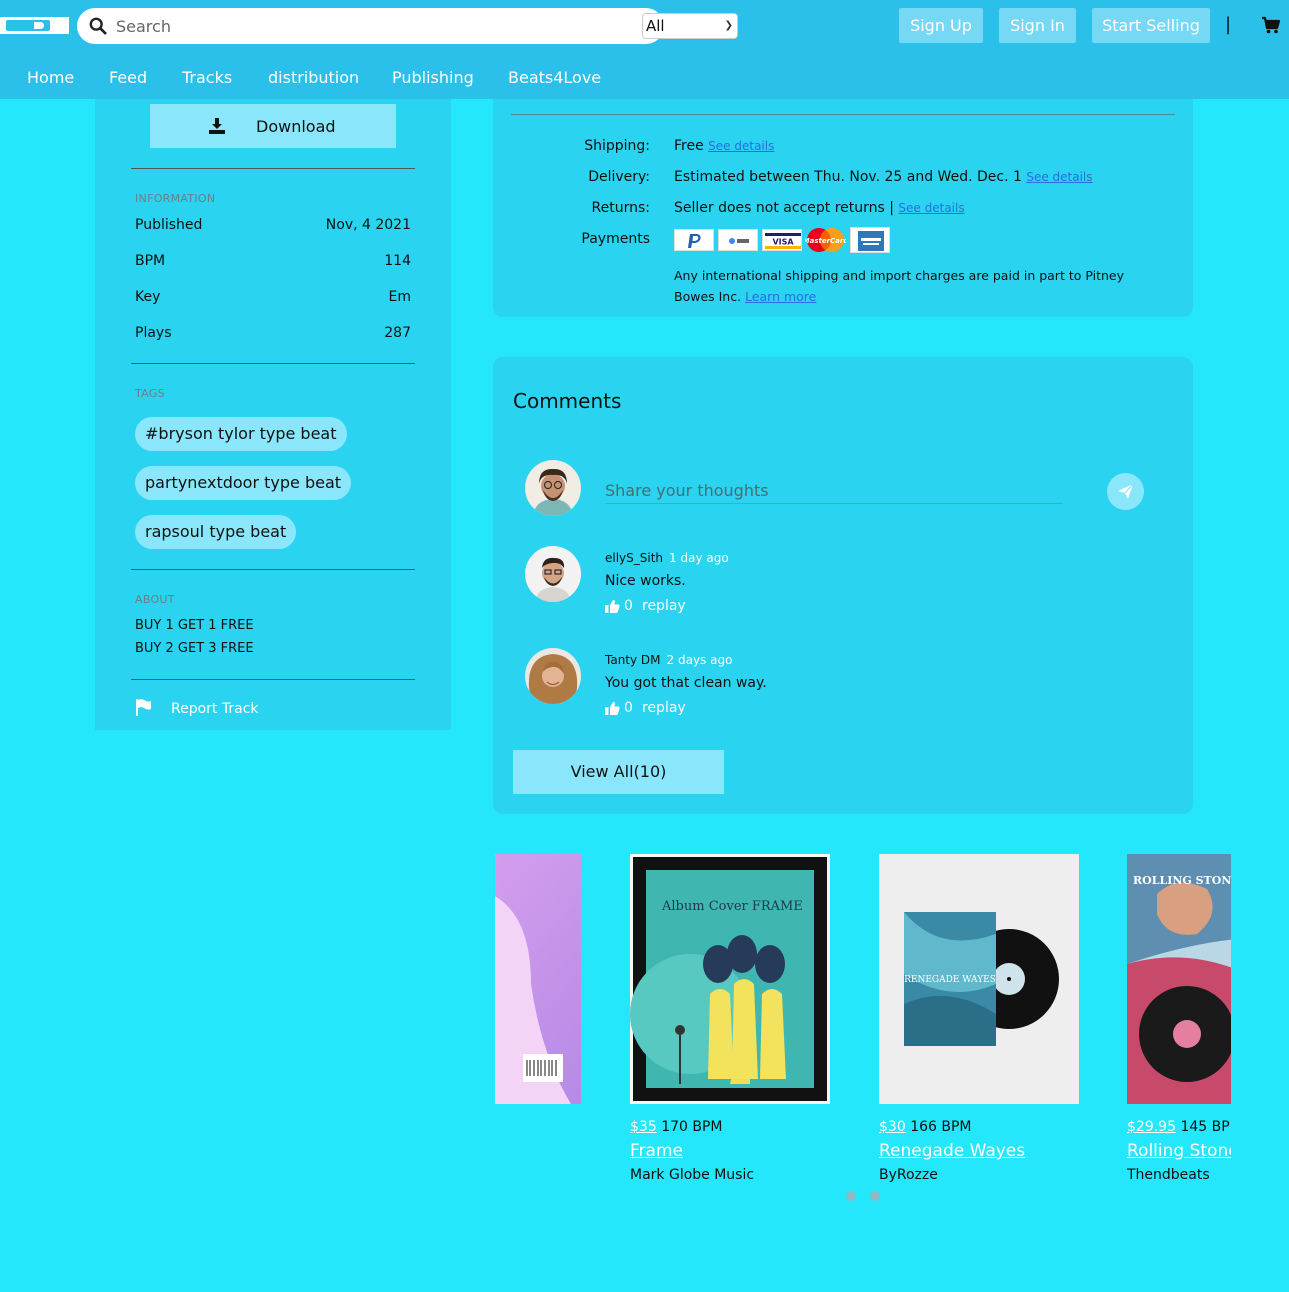  I want to click on info-label: Plays, so click(153, 333).